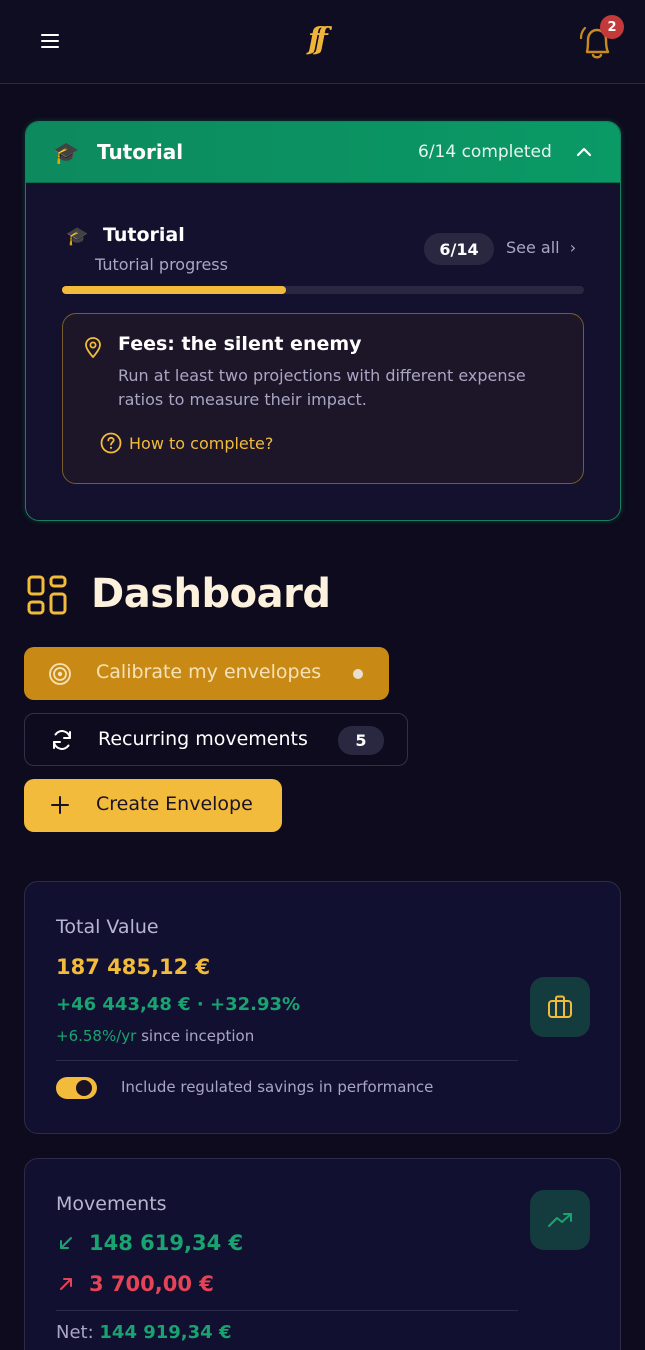 The height and width of the screenshot is (1350, 645). Describe the element at coordinates (541, 247) in the screenshot. I see `see-all-link: See all ›` at that location.